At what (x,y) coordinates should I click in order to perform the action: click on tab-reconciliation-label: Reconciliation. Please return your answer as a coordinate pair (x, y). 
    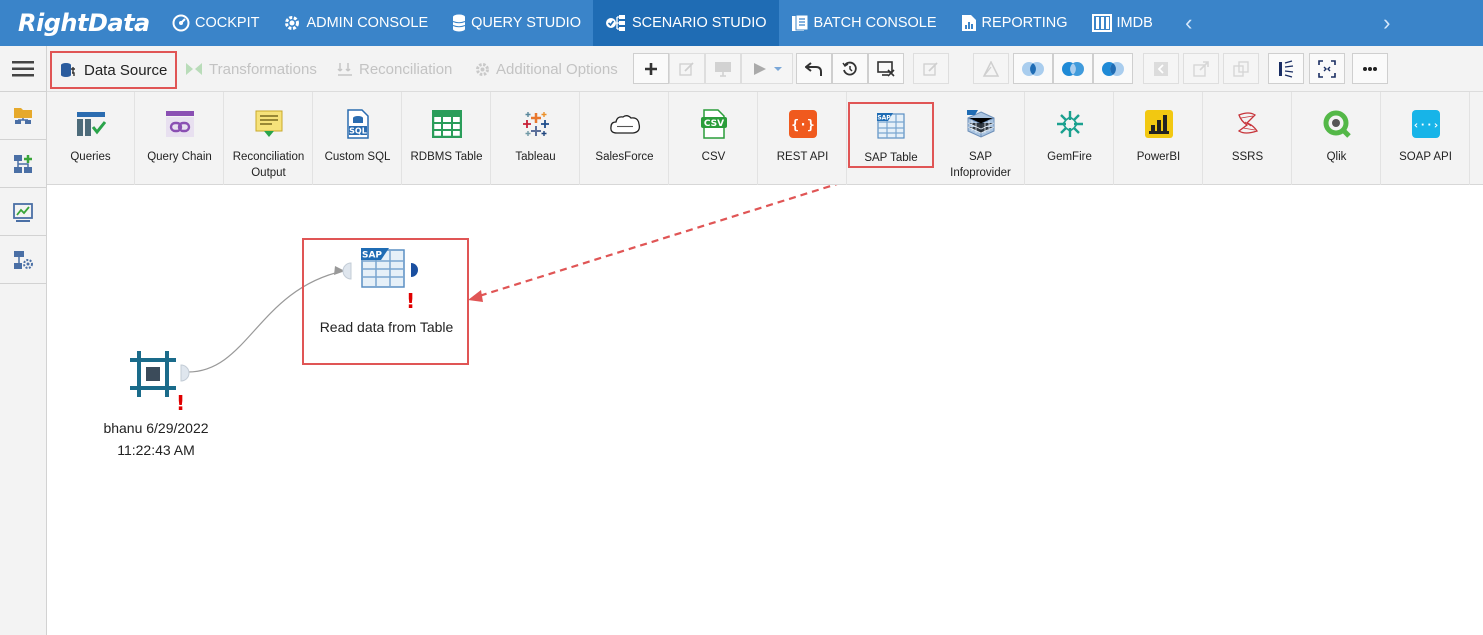
    Looking at the image, I should click on (406, 69).